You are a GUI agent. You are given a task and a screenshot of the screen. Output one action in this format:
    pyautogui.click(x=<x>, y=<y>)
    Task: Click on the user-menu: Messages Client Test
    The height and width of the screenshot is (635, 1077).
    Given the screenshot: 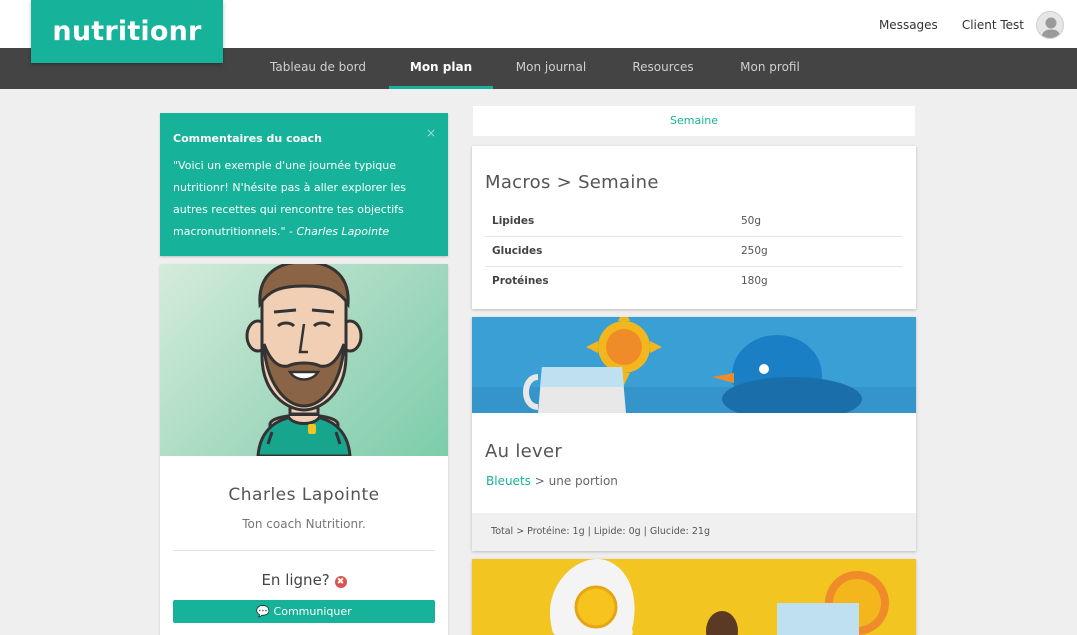 What is the action you would take?
    pyautogui.click(x=971, y=25)
    